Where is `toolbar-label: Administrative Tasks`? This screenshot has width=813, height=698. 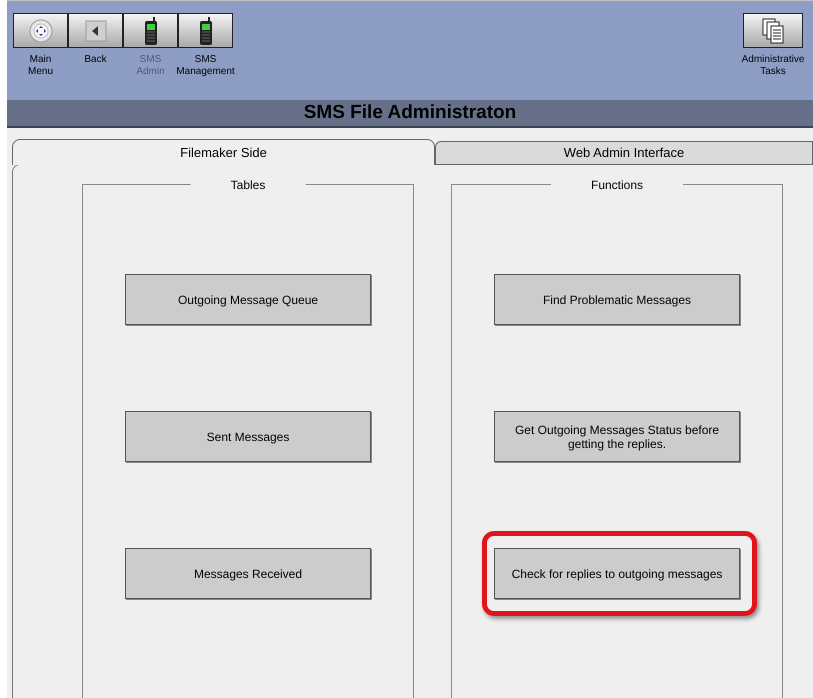 toolbar-label: Administrative Tasks is located at coordinates (773, 66).